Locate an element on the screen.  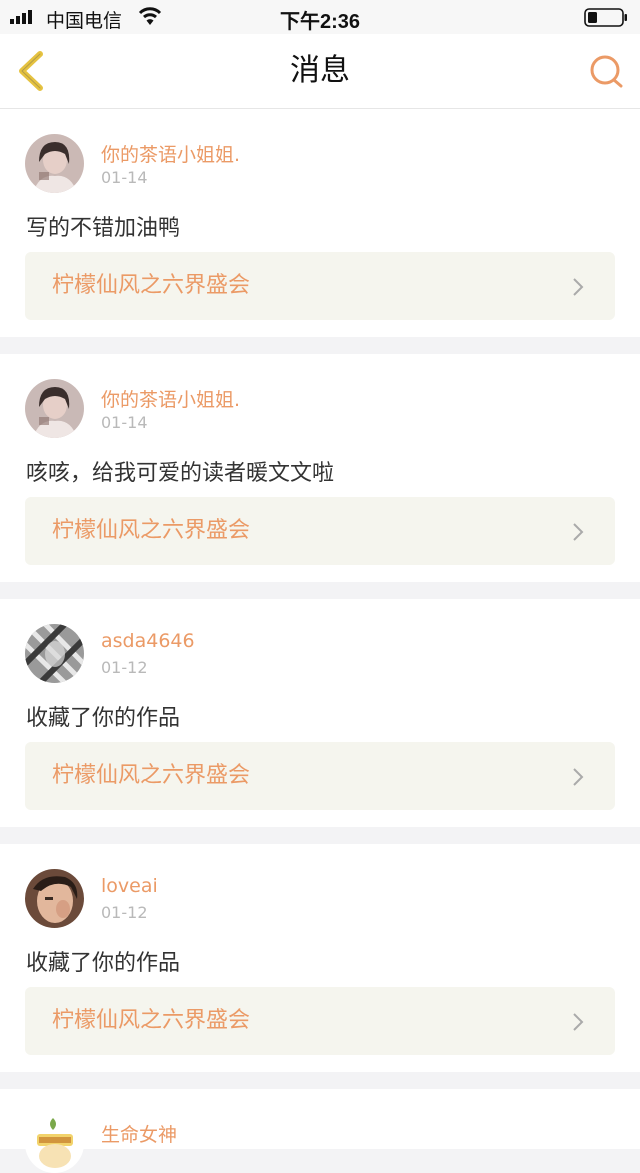
username: loveai is located at coordinates (129, 886).